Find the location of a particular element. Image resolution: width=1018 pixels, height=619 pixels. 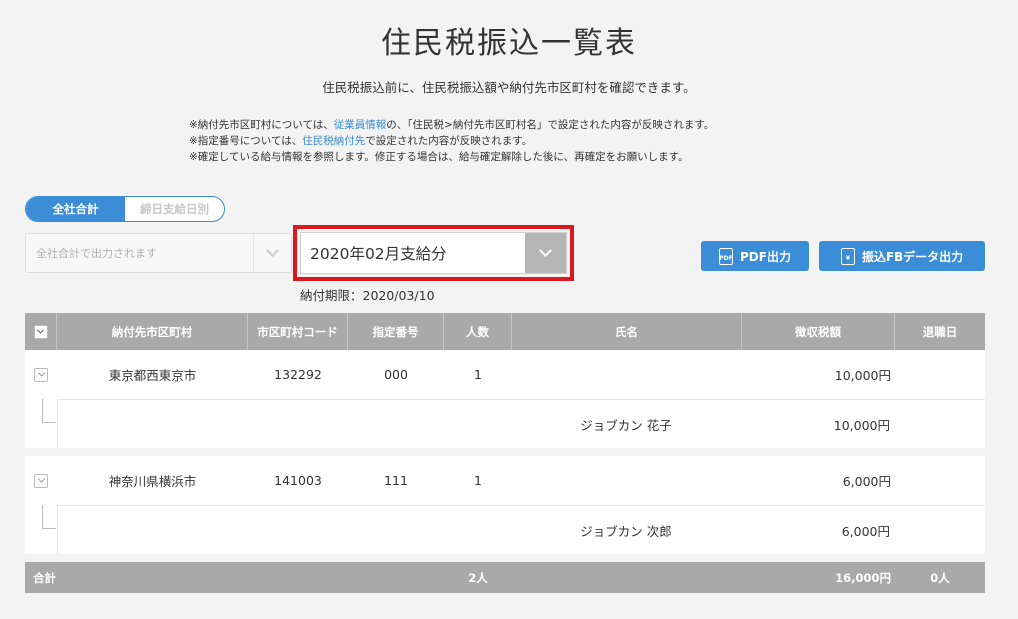

cell-employee-tax: 10,000円 is located at coordinates (861, 425).